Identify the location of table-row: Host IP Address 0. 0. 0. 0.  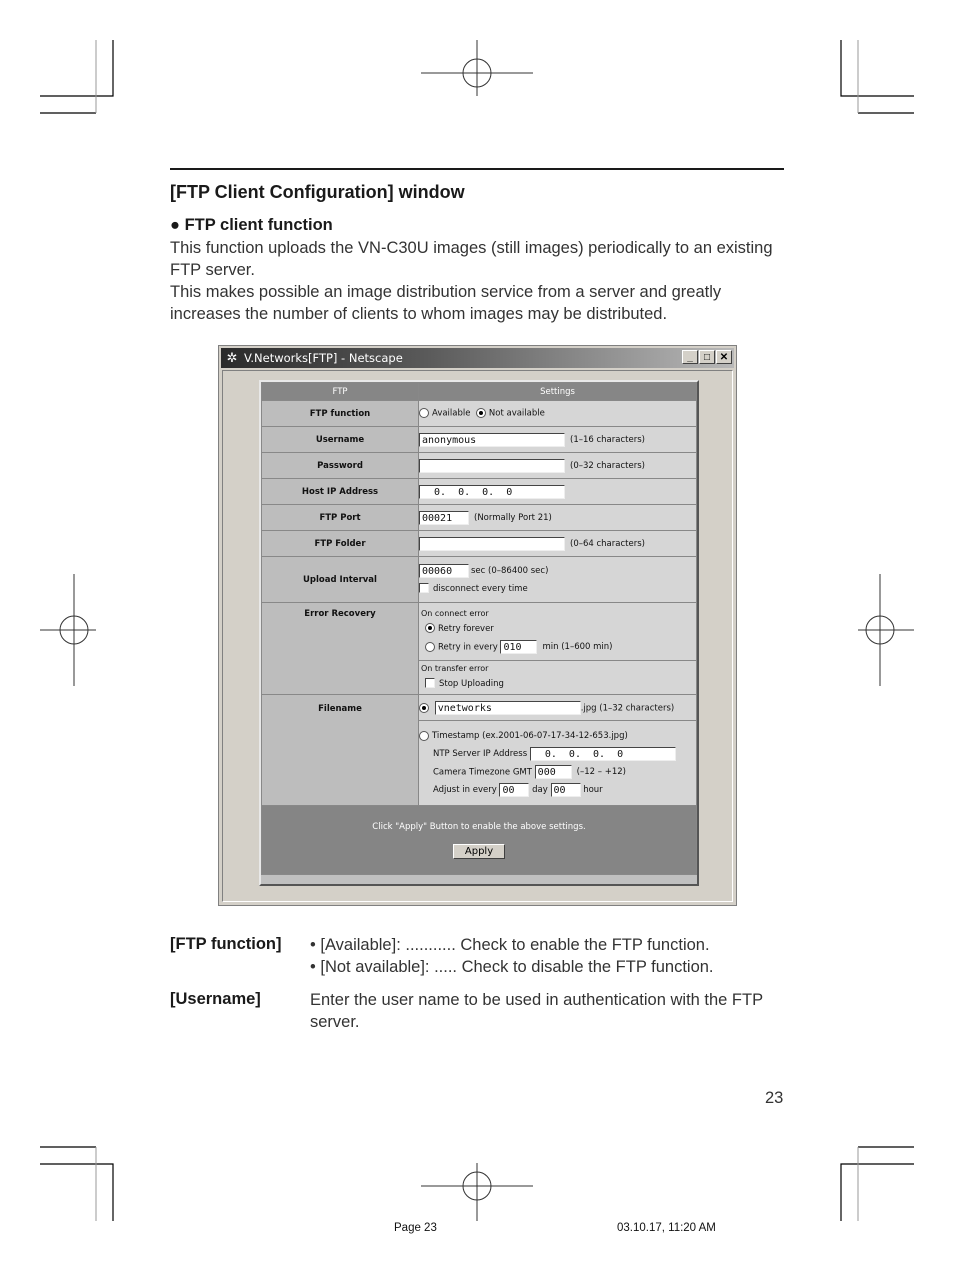
(479, 491).